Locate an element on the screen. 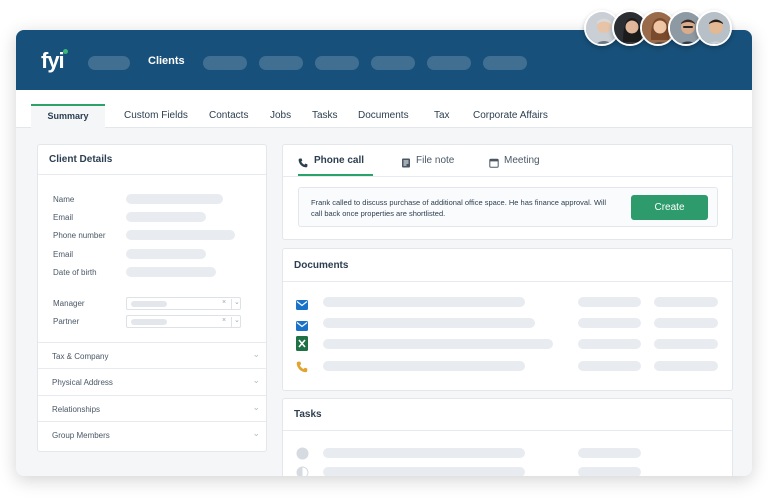 This screenshot has width=768, height=500. field-label-phone: Phone number is located at coordinates (79, 235).